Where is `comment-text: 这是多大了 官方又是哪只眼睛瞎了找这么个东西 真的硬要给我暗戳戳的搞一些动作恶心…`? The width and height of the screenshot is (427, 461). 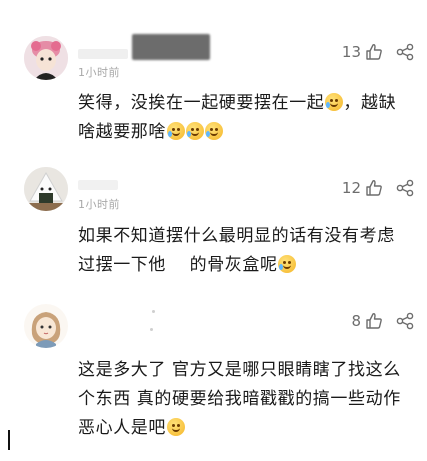 comment-text: 这是多大了 官方又是哪只眼睛瞎了找这么个东西 真的硬要给我暗戳戳的搞一些动作恶心… is located at coordinates (243, 399).